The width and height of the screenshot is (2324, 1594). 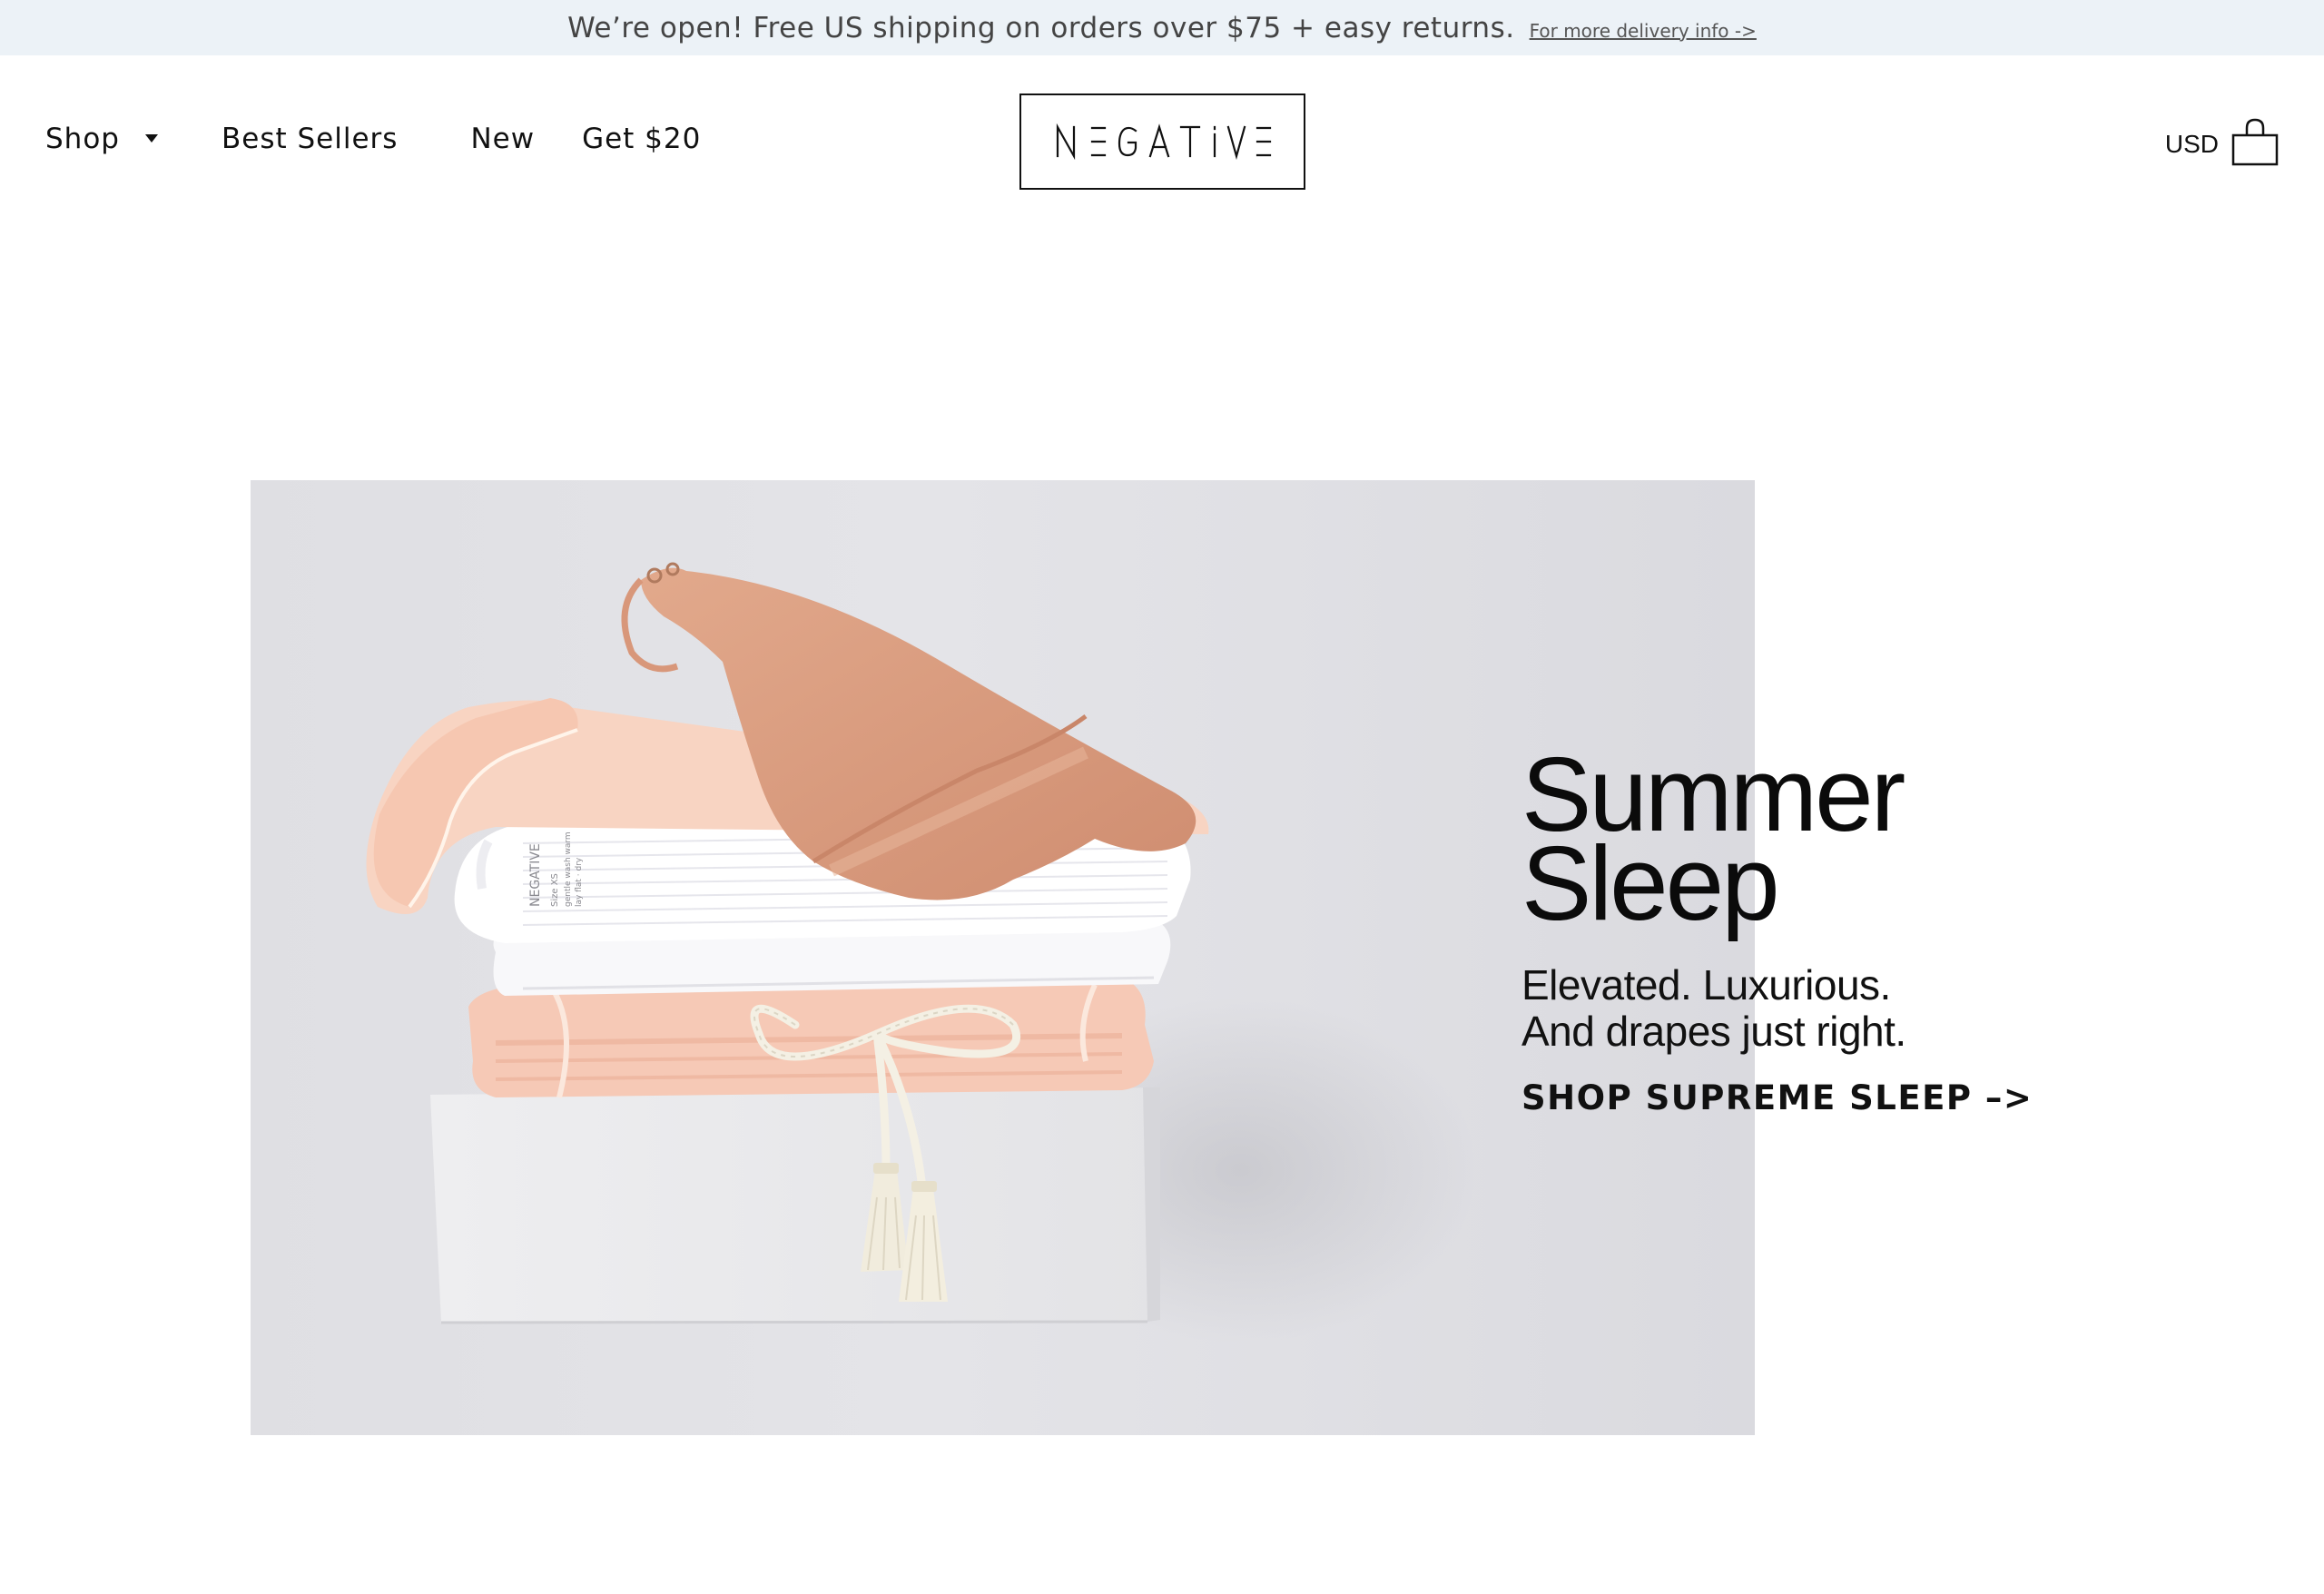 I want to click on svg-text: Size XS, so click(x=555, y=890).